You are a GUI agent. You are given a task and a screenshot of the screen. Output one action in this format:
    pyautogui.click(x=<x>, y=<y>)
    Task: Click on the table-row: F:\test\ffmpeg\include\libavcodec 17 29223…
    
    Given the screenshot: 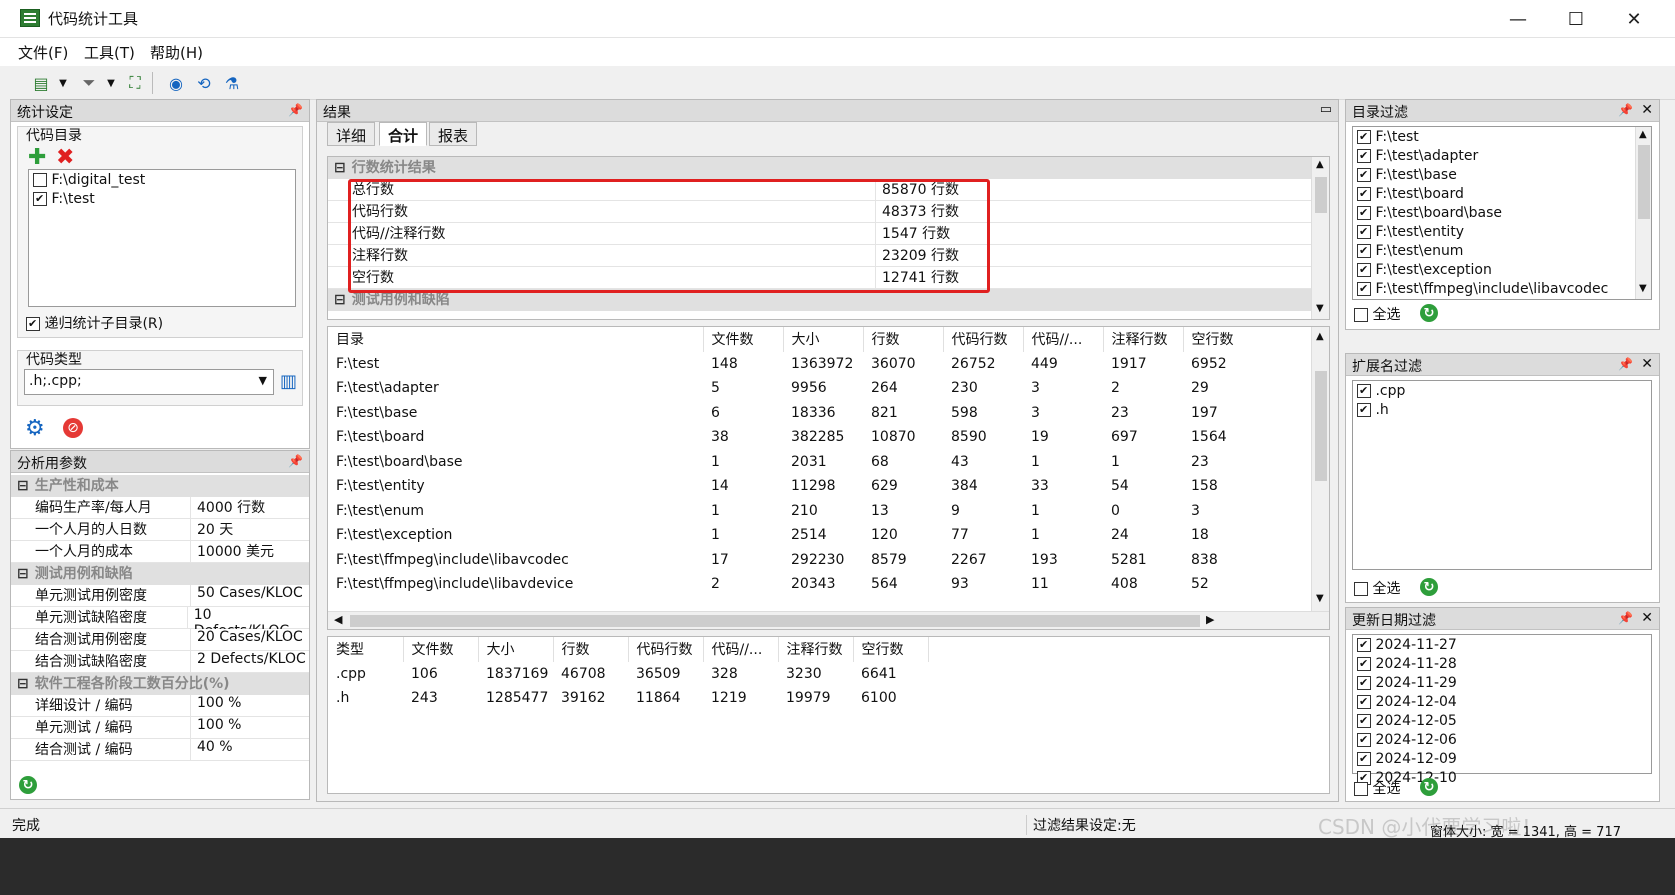 What is the action you would take?
    pyautogui.click(x=820, y=560)
    